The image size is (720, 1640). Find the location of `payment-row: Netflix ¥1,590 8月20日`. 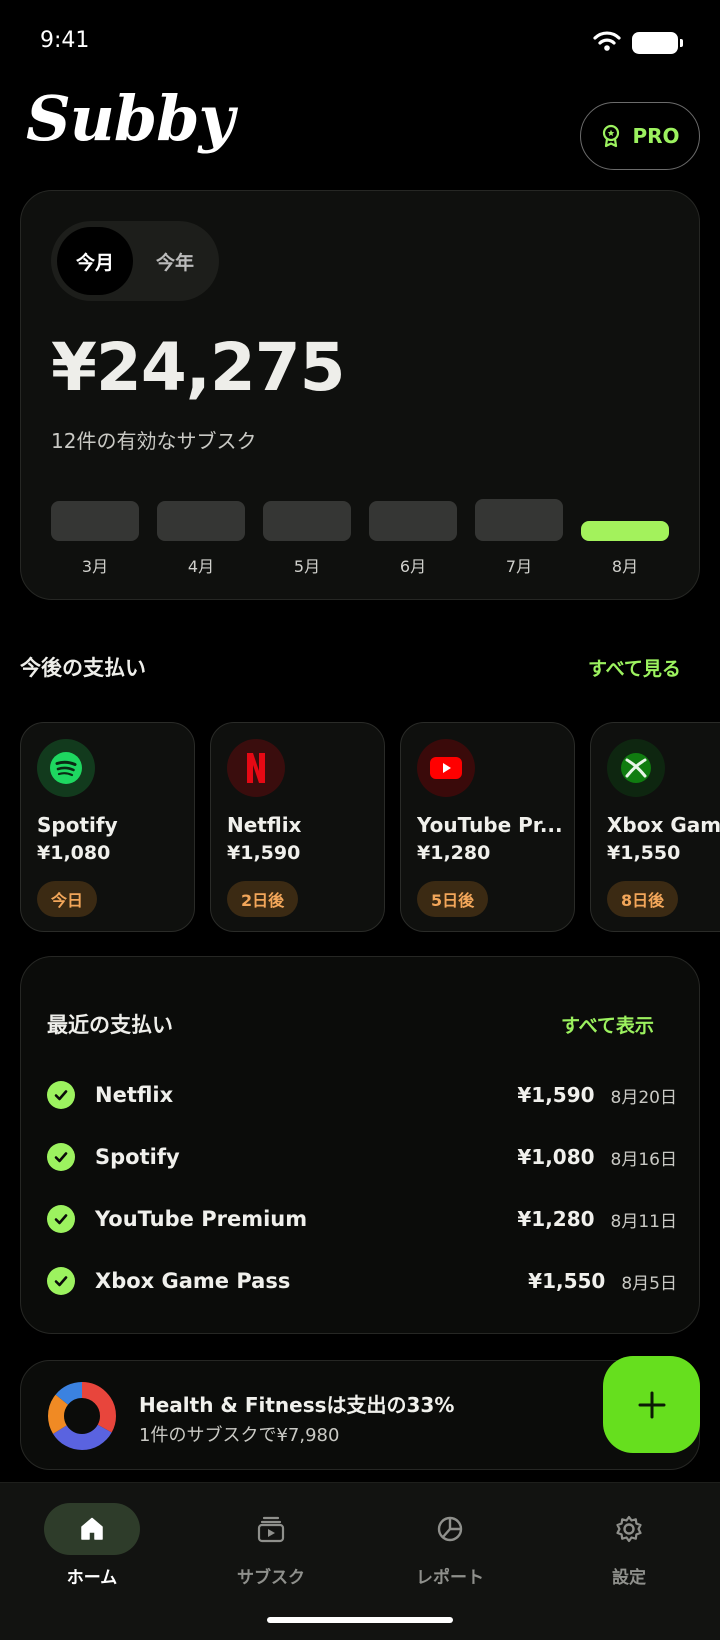

payment-row: Netflix ¥1,590 8月20日 is located at coordinates (362, 1095).